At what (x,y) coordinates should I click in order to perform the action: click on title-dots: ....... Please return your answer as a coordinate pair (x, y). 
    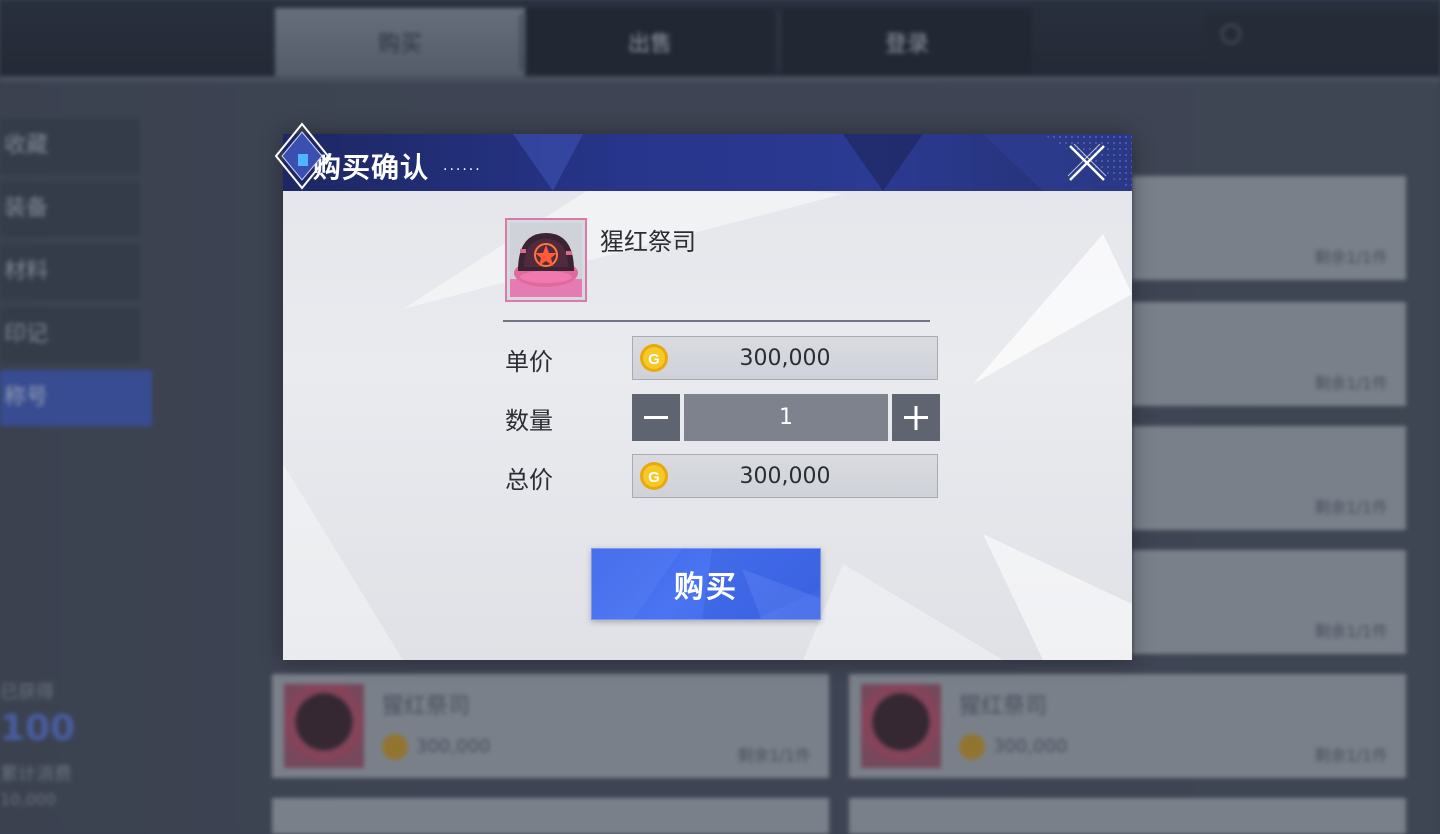
    Looking at the image, I should click on (462, 166).